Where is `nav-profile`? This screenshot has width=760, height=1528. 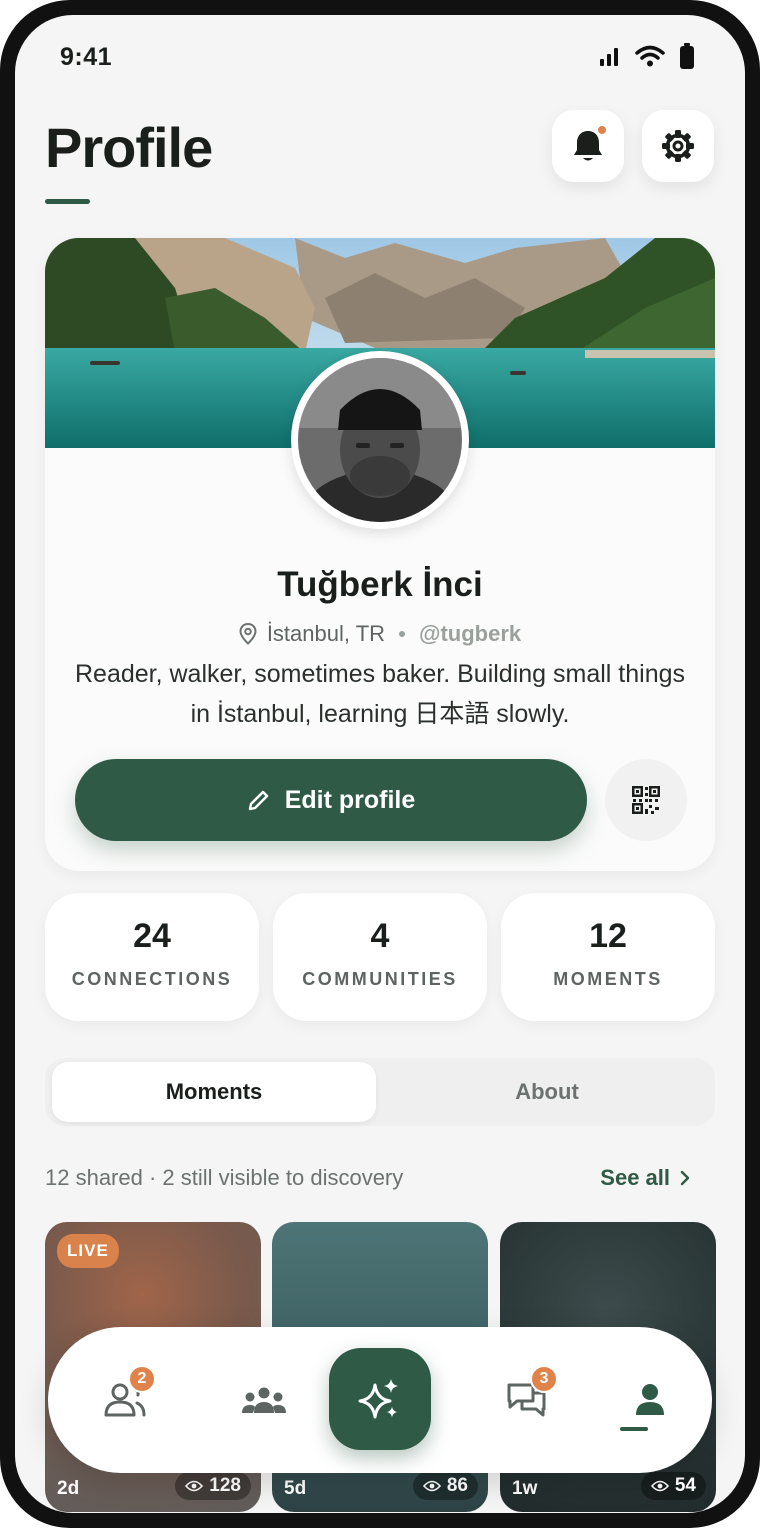
nav-profile is located at coordinates (650, 1400).